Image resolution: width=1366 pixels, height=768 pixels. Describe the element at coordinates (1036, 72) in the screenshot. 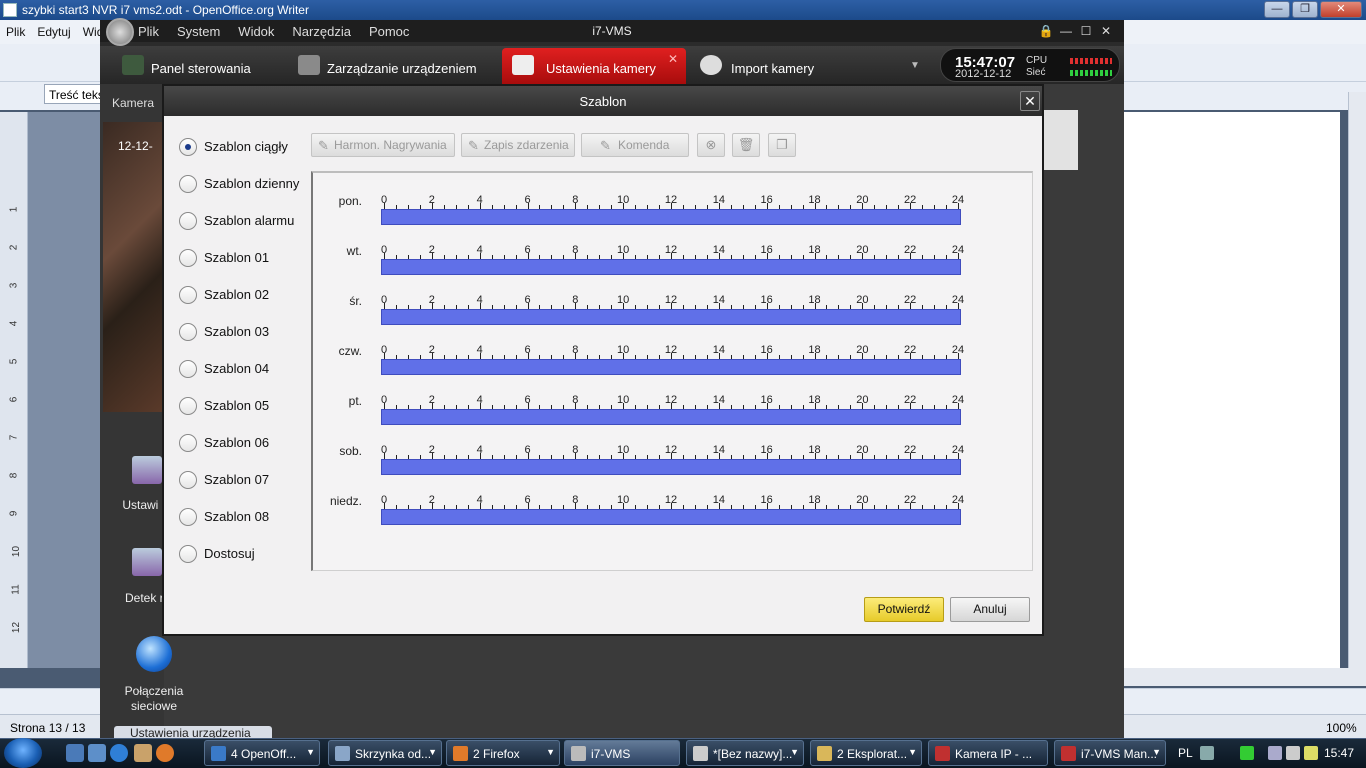

I see `network-label: Sieć` at that location.